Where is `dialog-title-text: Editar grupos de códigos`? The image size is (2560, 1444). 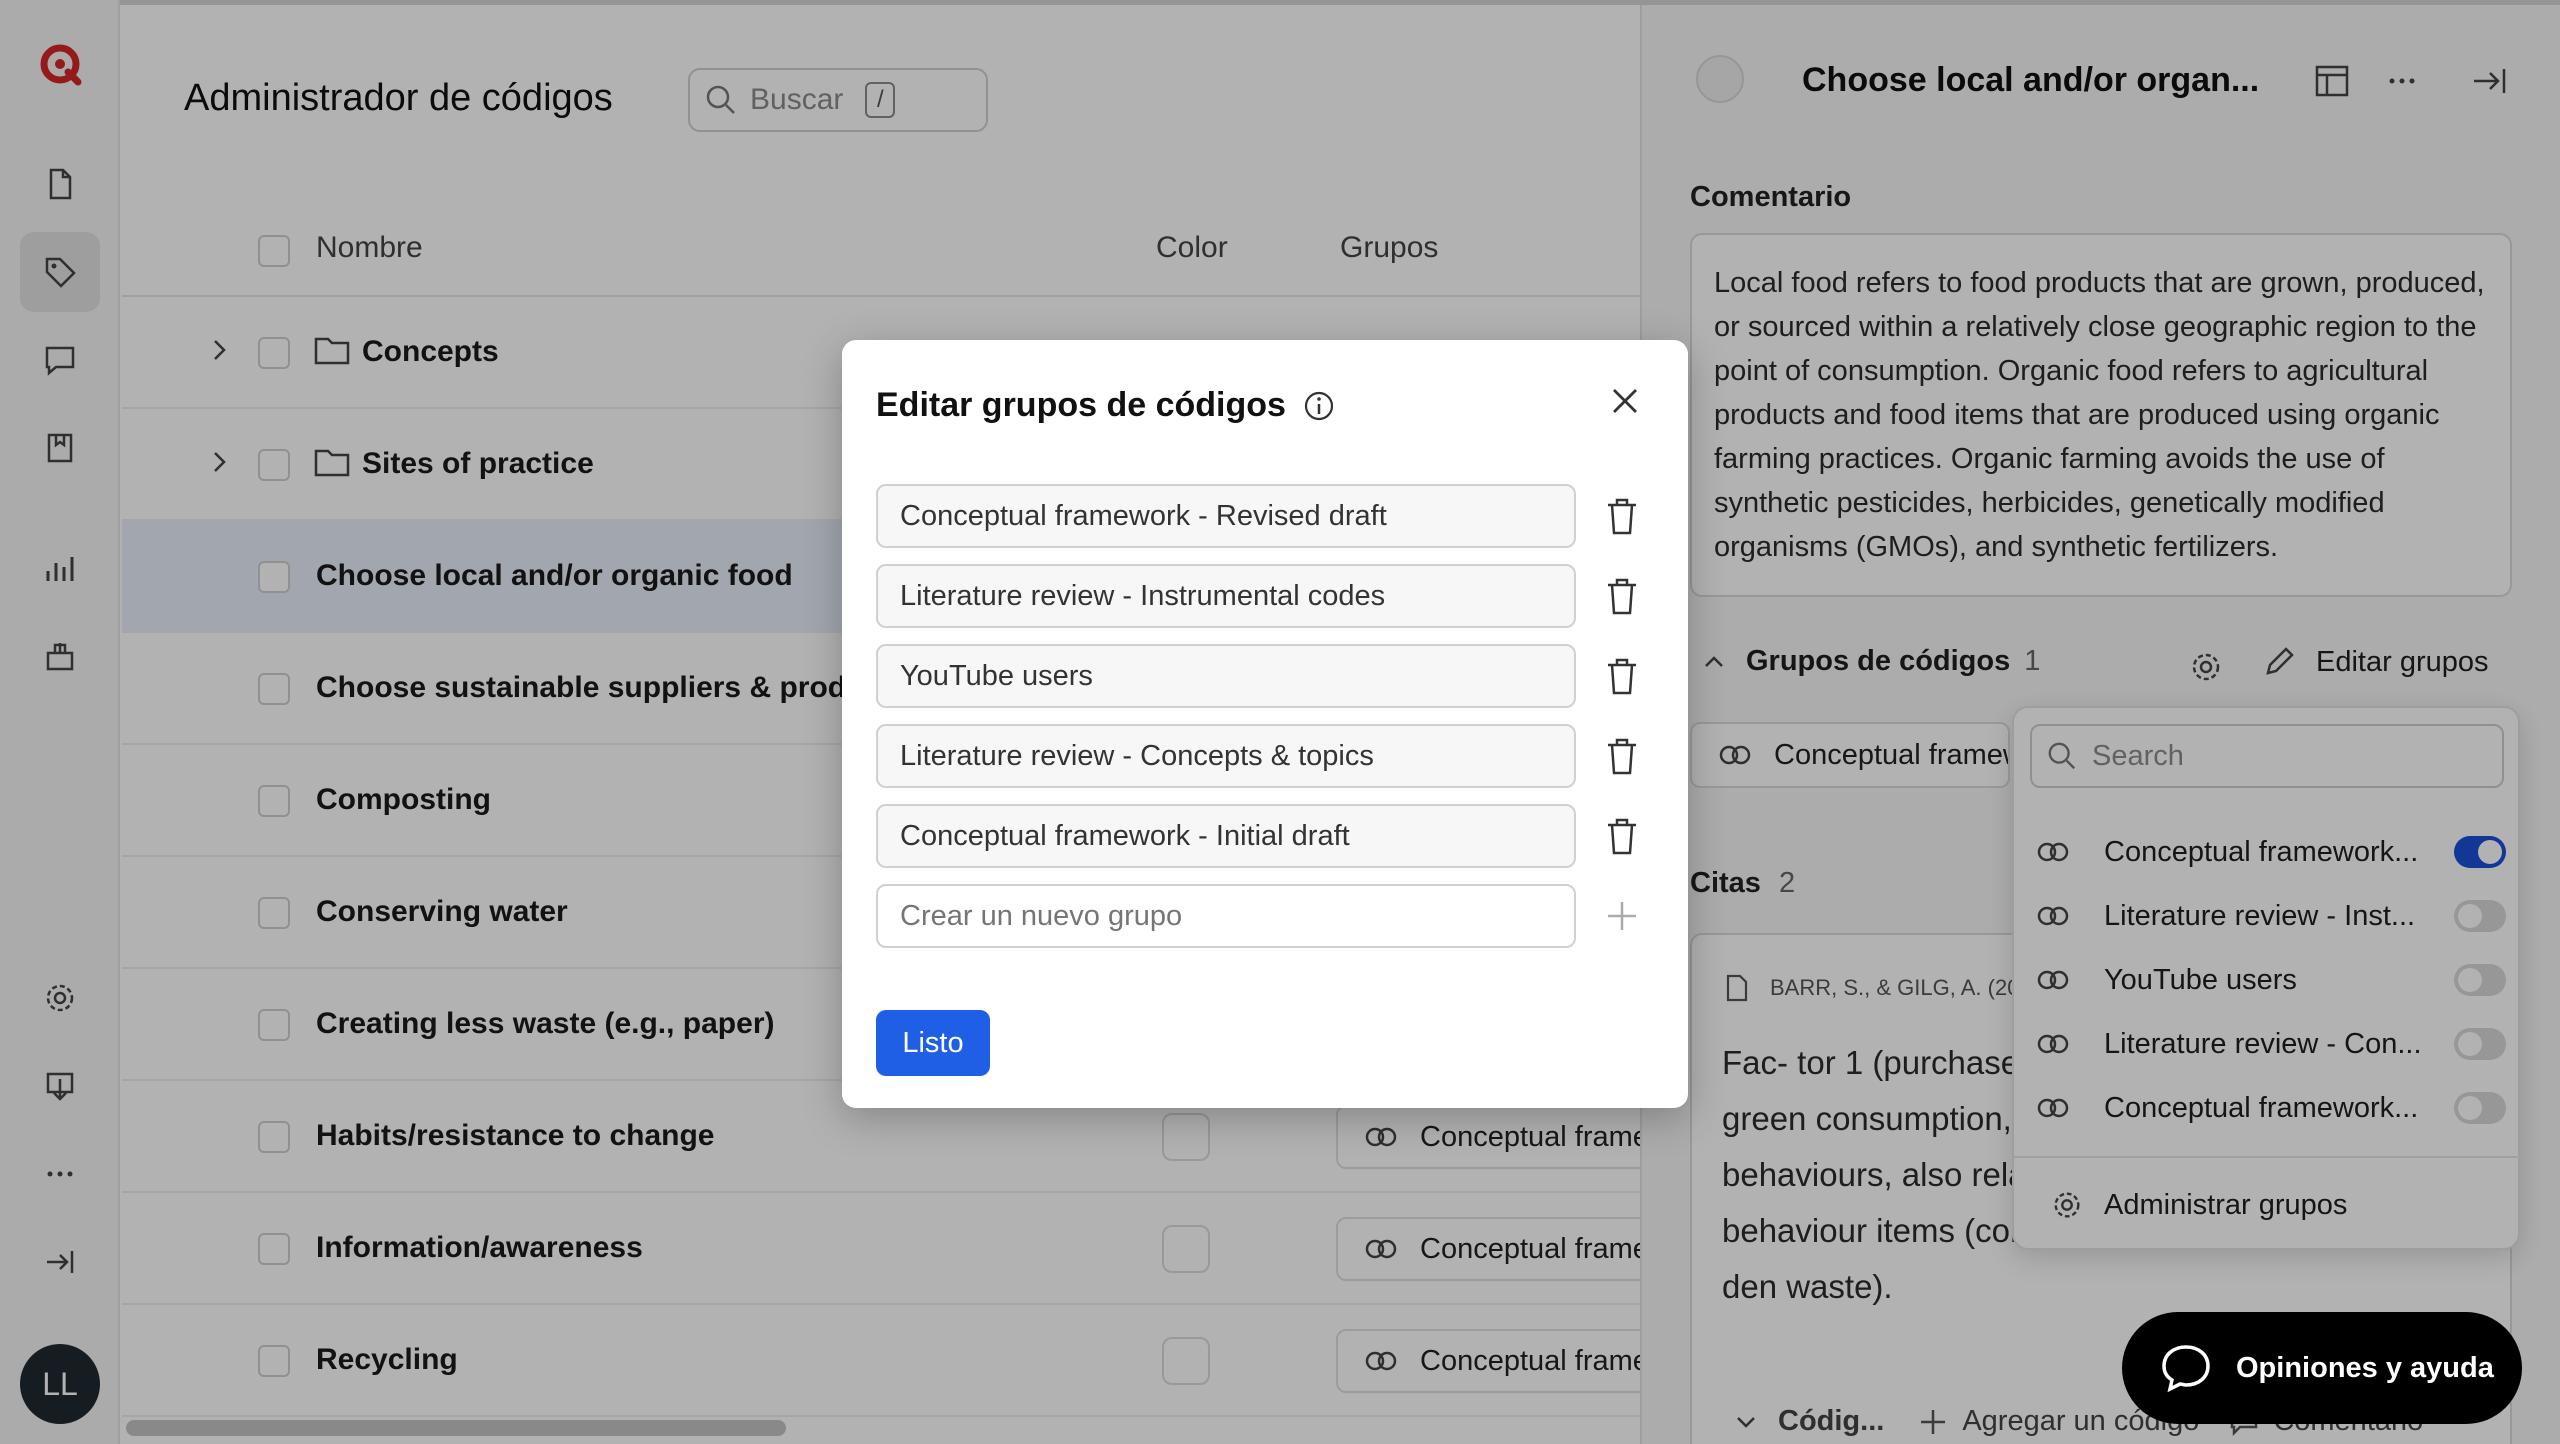
dialog-title-text: Editar grupos de códigos is located at coordinates (1081, 405).